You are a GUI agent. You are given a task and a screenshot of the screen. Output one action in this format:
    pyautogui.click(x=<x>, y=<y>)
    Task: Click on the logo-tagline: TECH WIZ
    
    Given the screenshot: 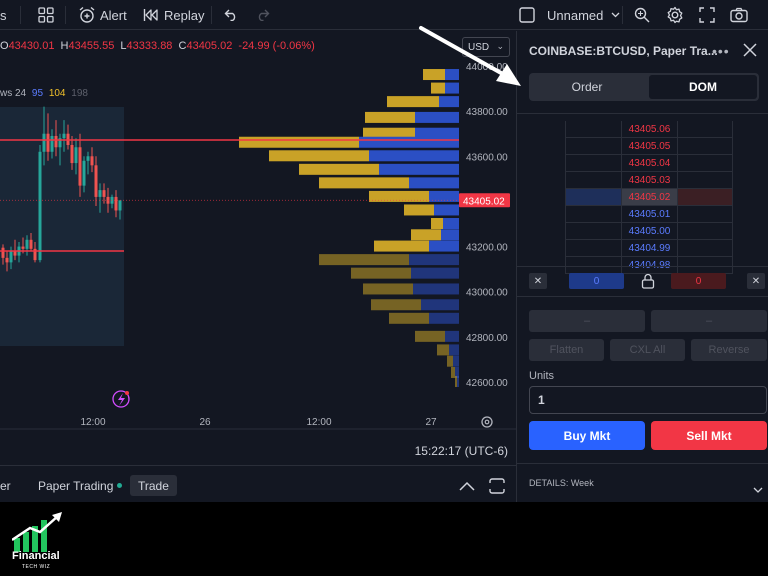 What is the action you would take?
    pyautogui.click(x=36, y=567)
    